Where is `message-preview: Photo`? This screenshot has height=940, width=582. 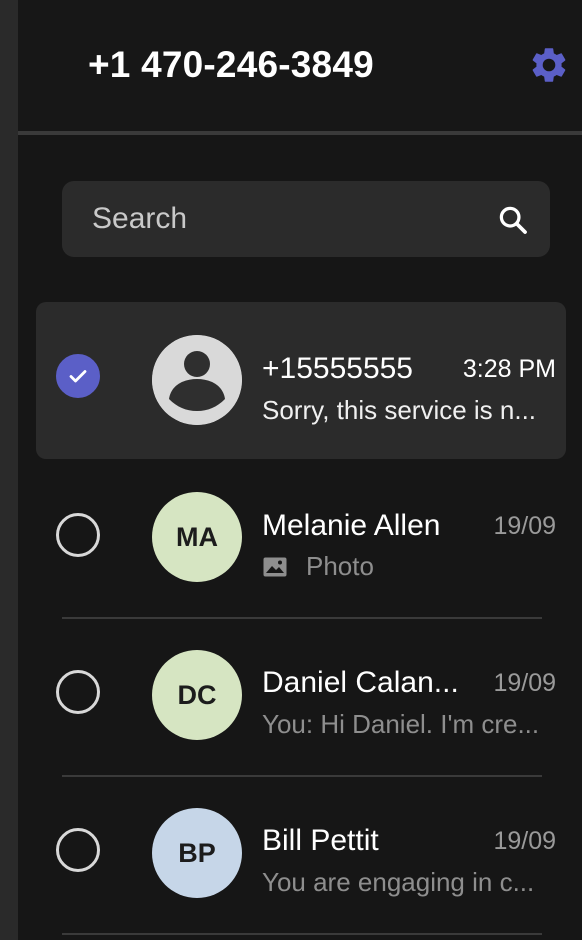
message-preview: Photo is located at coordinates (340, 566).